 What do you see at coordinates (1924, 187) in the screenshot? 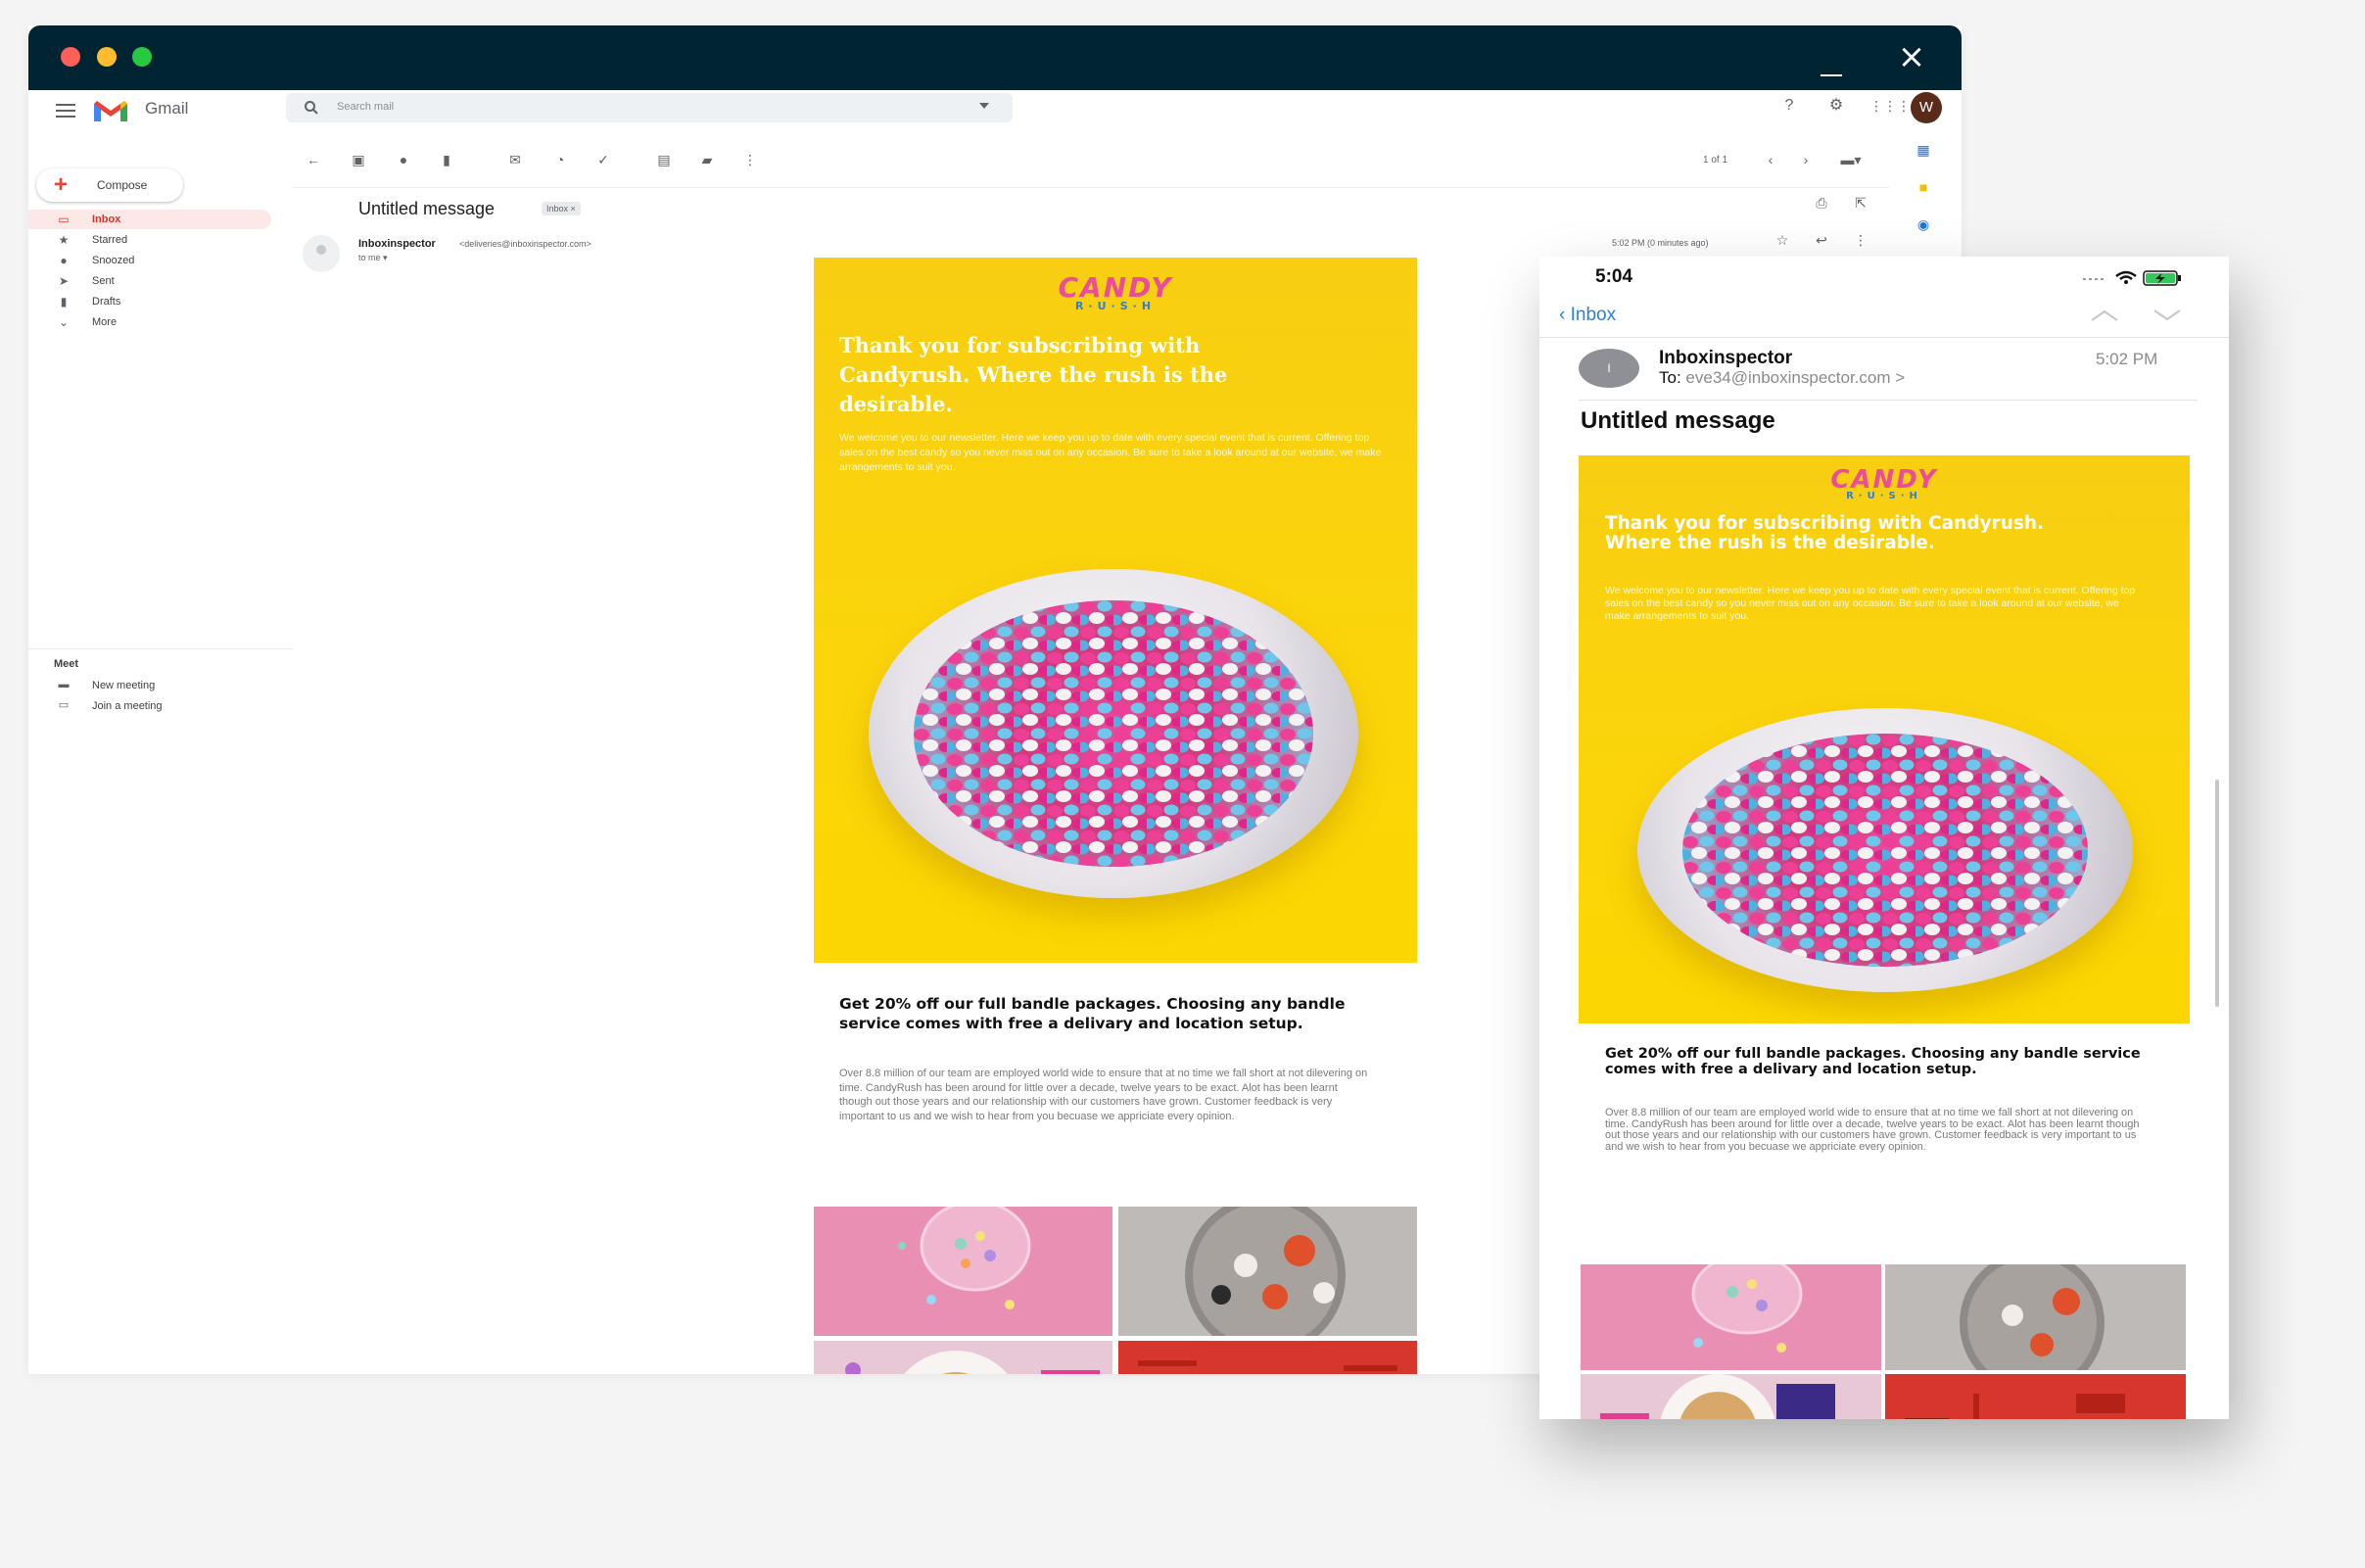
I see `keep-icon: ■` at bounding box center [1924, 187].